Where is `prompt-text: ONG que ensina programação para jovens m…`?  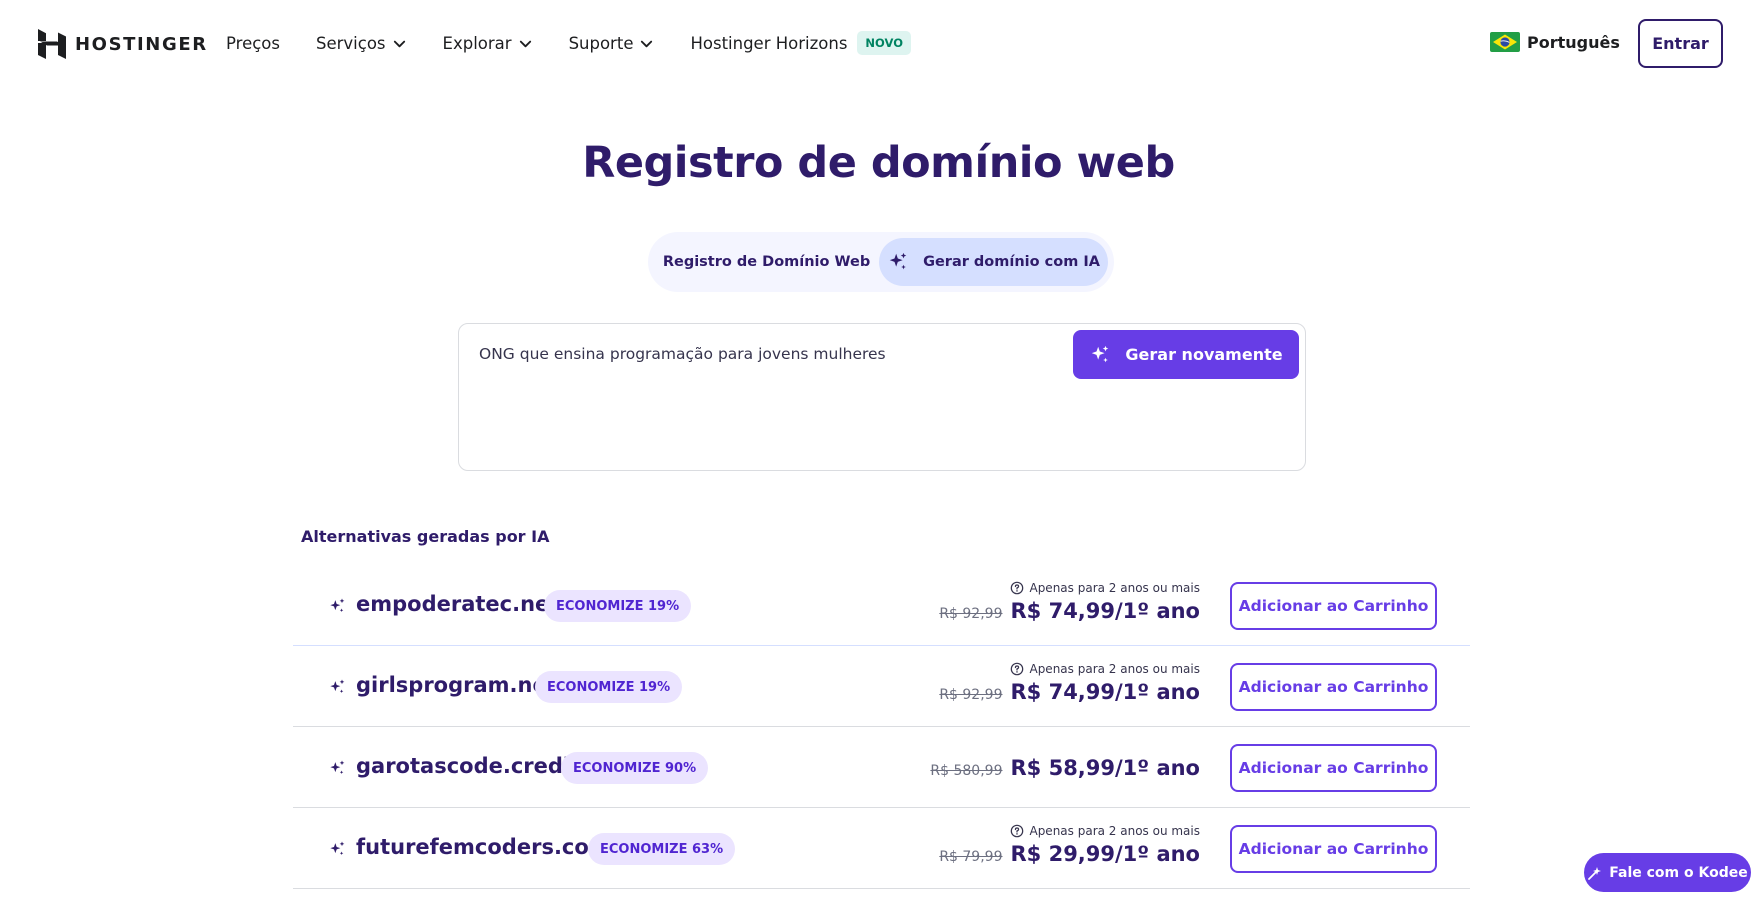 prompt-text: ONG que ensina programação para jovens m… is located at coordinates (682, 354).